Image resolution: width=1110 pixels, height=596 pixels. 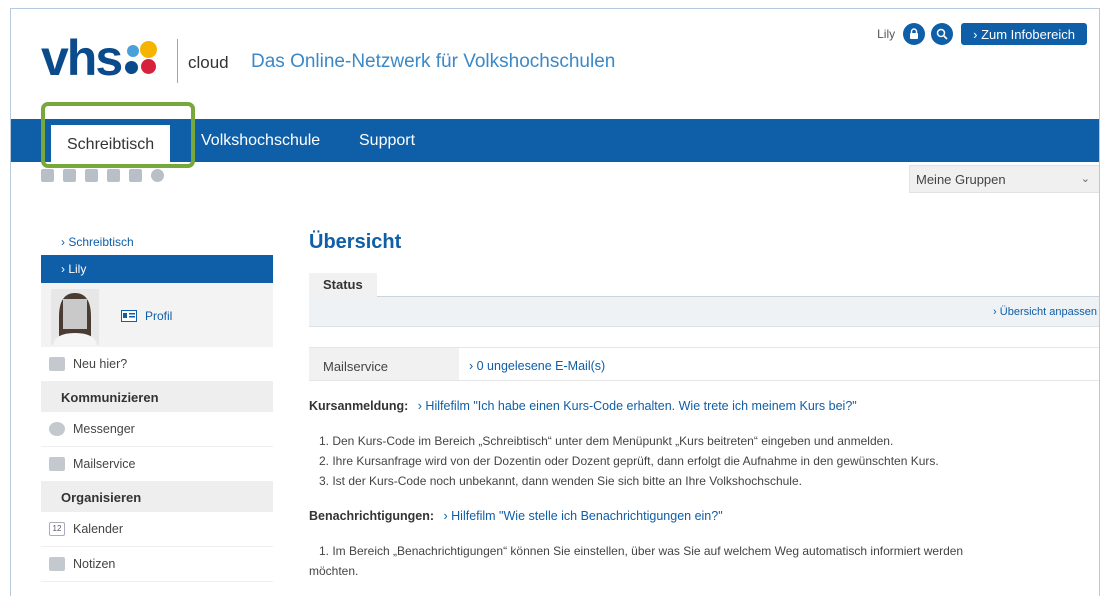 I want to click on sidebar-item-label: Mailservice, so click(x=104, y=464).